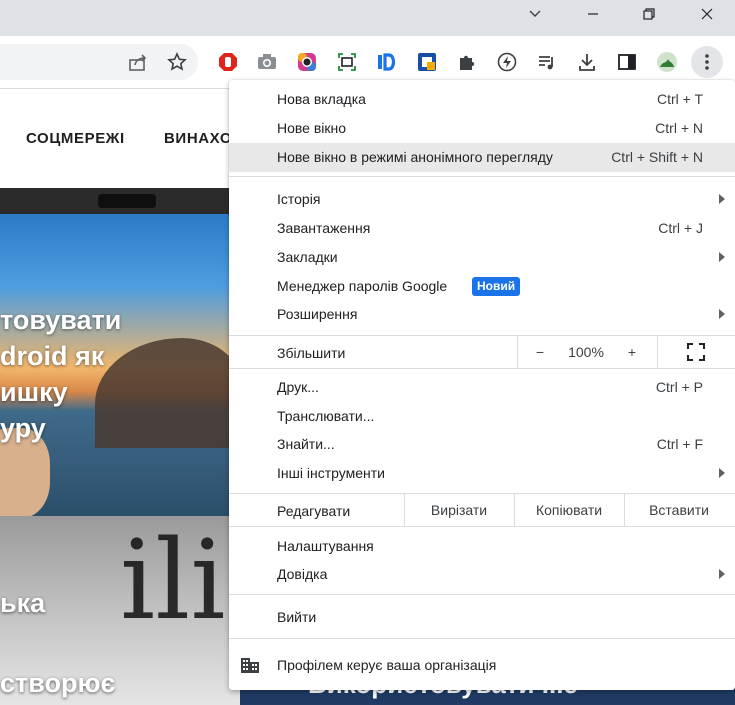 The image size is (735, 705). I want to click on adblock-extension, so click(228, 62).